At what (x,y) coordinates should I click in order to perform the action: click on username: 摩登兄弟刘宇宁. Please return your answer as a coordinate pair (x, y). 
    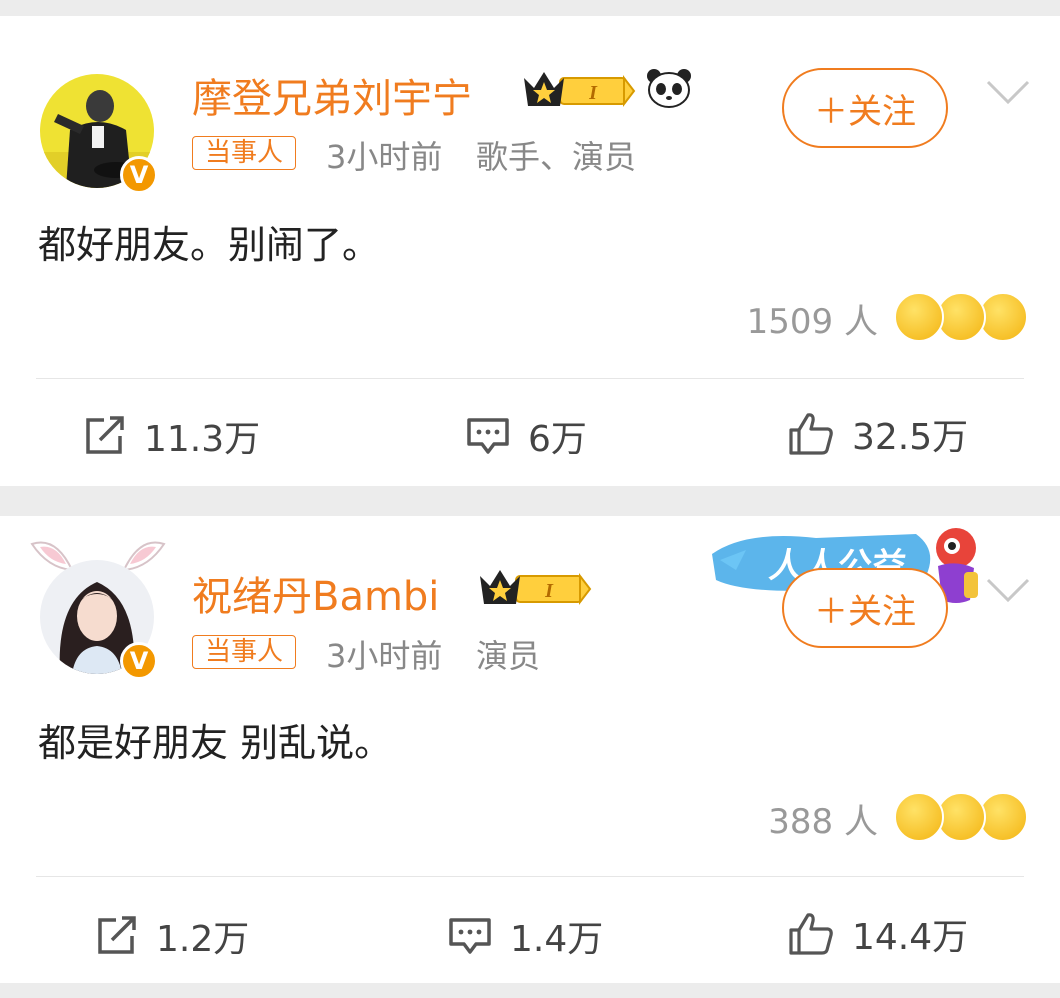
    Looking at the image, I should click on (332, 95).